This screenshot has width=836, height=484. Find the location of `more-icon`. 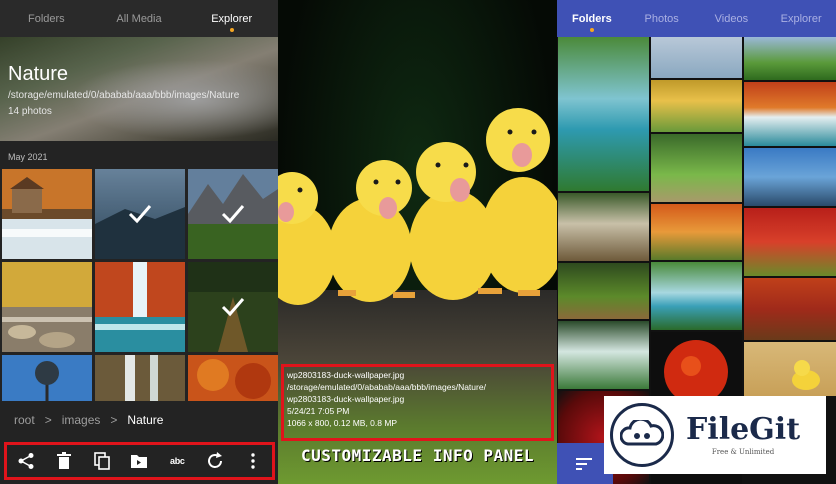

more-icon is located at coordinates (253, 461).